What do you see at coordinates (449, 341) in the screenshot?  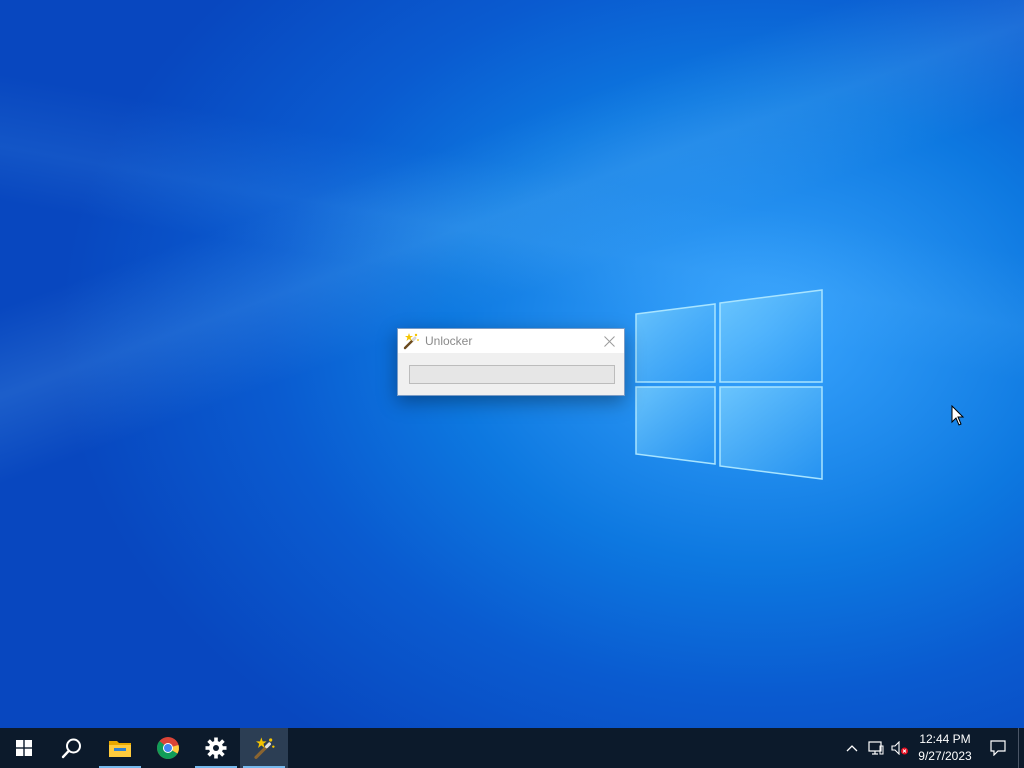 I see `dialog-title: Unlocker` at bounding box center [449, 341].